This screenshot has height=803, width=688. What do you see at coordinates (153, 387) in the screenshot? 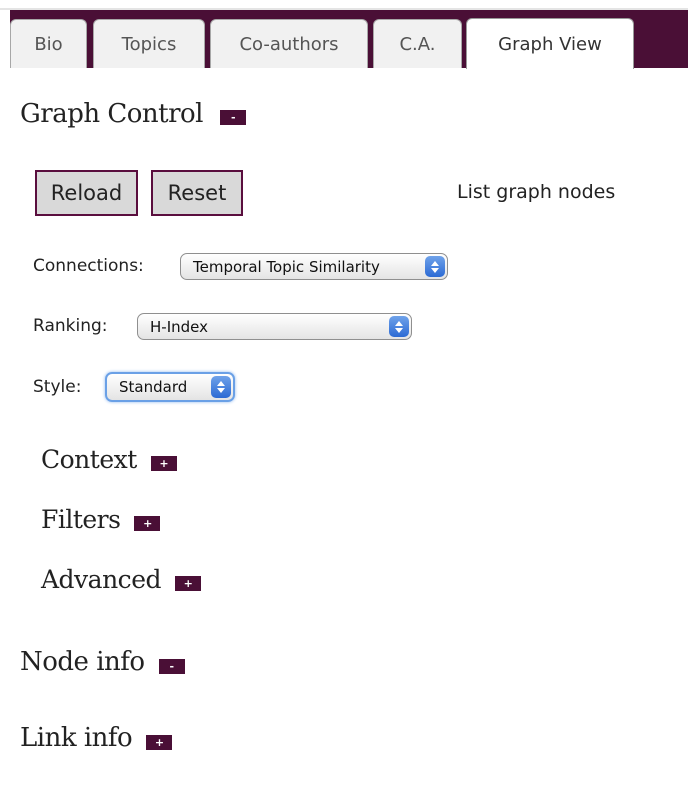
I see `style-select-value: Standard` at bounding box center [153, 387].